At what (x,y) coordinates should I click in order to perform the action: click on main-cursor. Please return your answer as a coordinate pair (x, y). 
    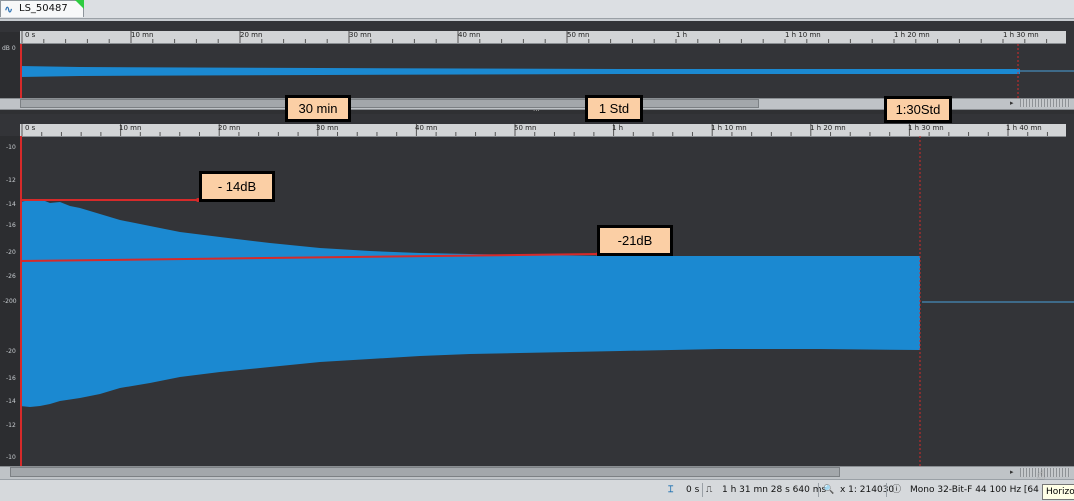
    Looking at the image, I should click on (21, 301).